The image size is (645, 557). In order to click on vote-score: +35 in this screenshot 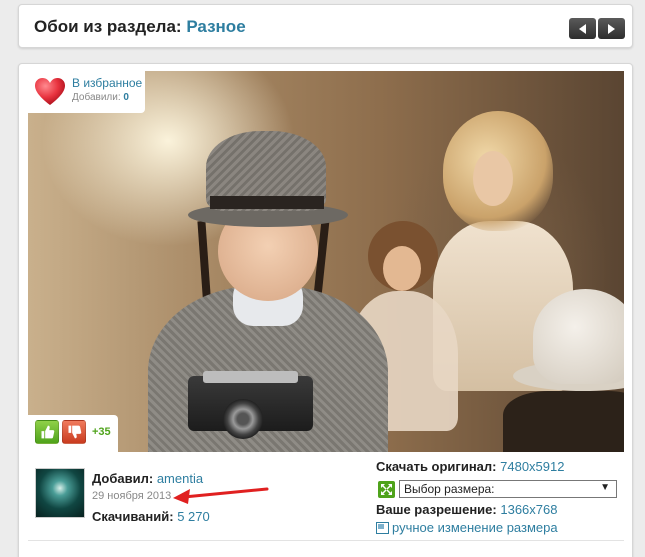, I will do `click(101, 432)`.